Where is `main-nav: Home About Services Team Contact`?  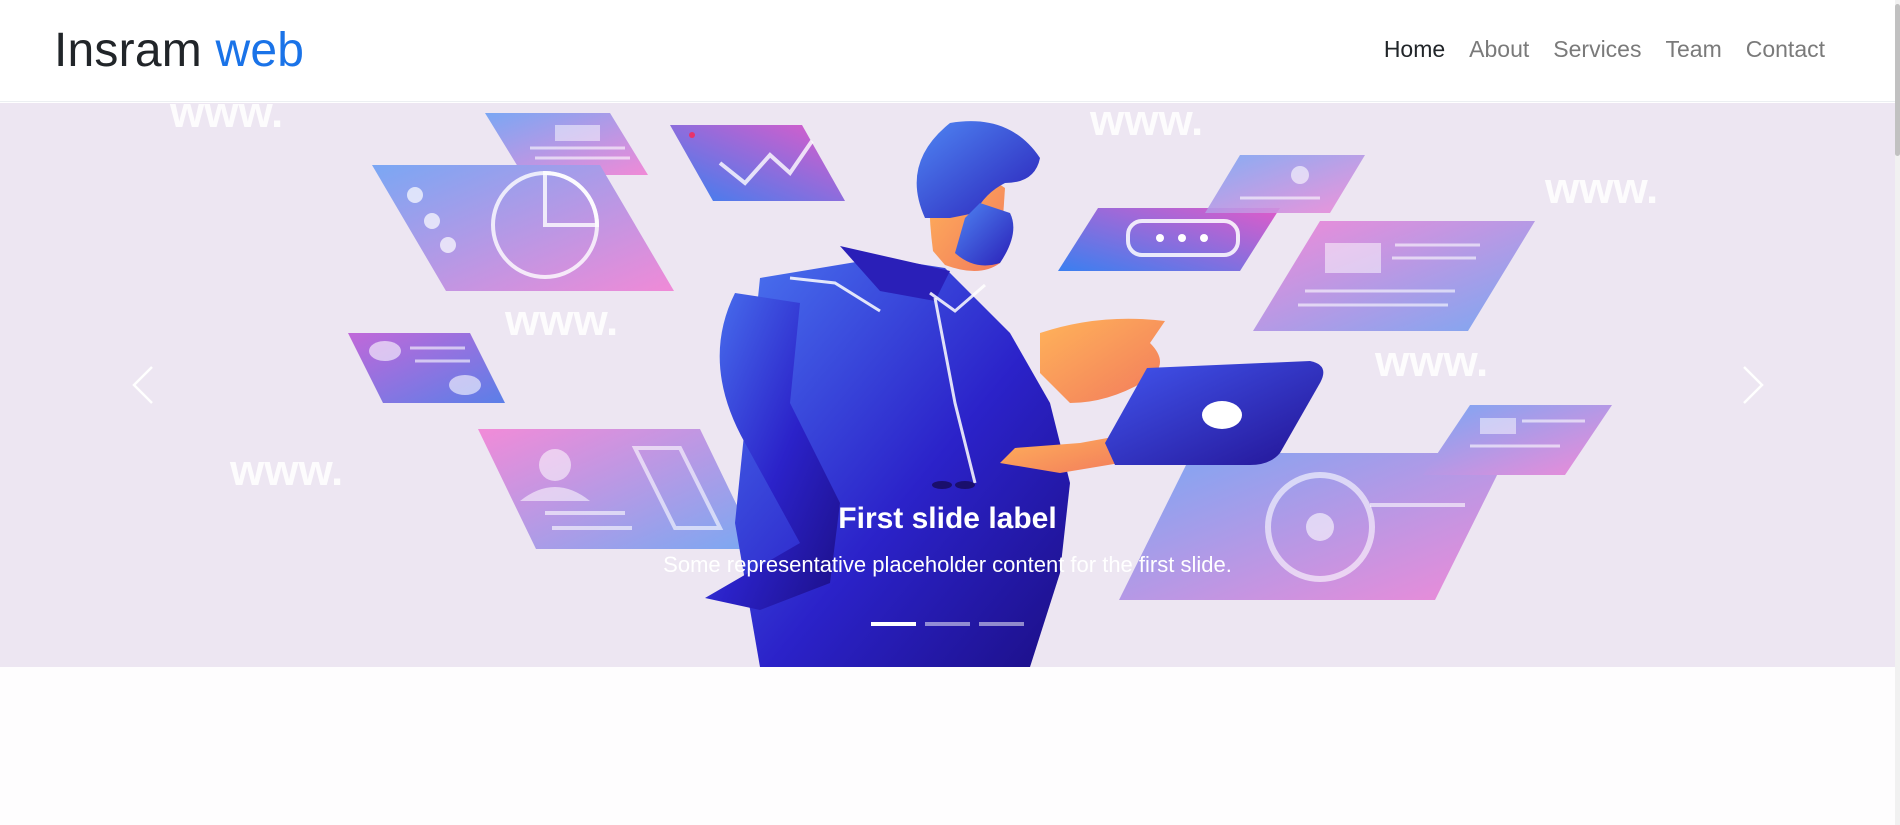 main-nav: Home About Services Team Contact is located at coordinates (1604, 49).